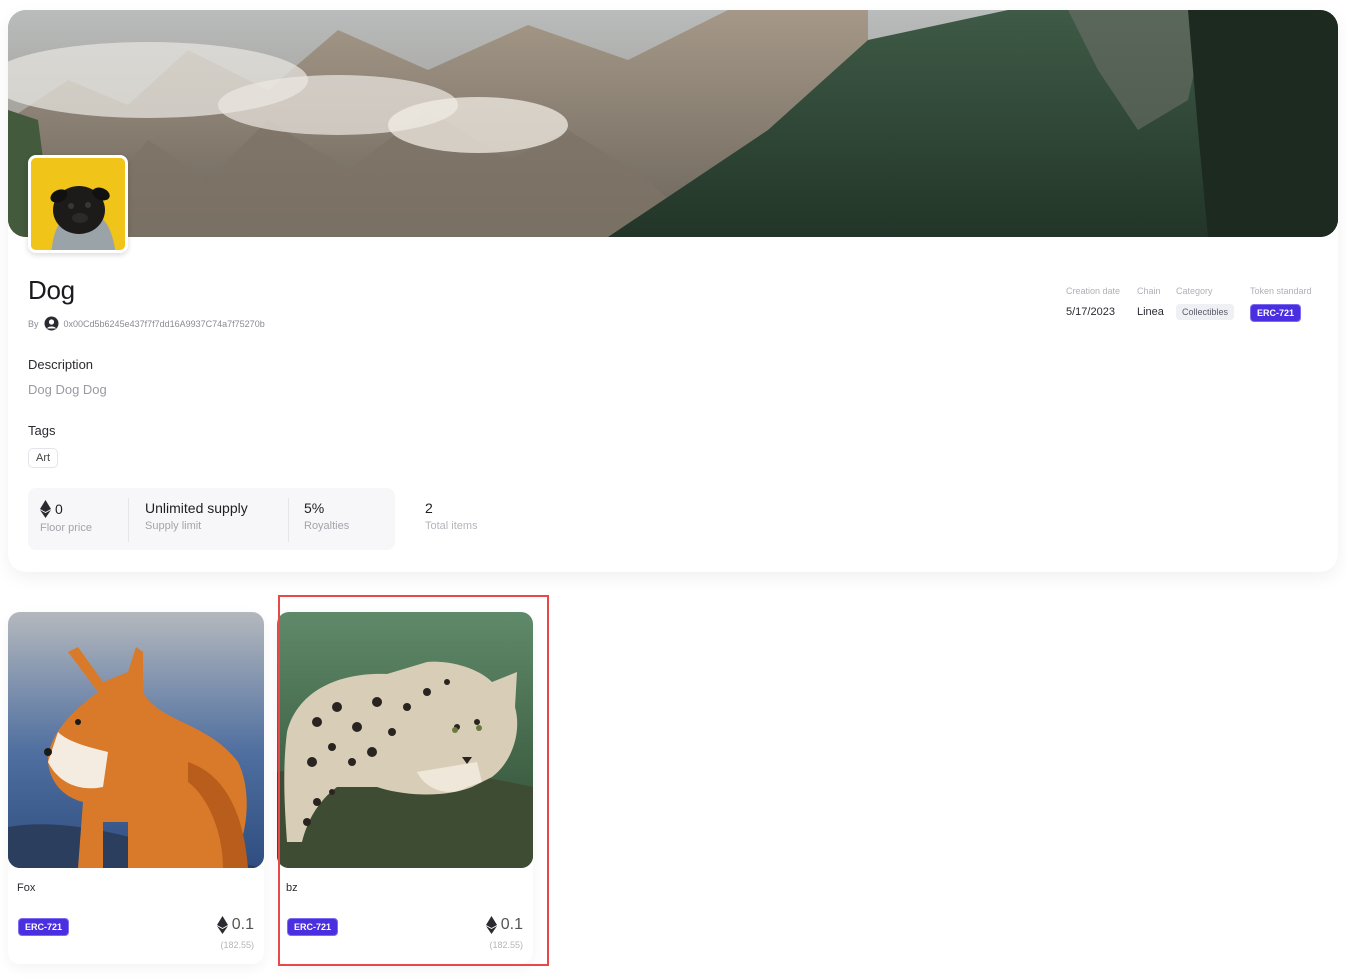  I want to click on collection-title: Dog, so click(51, 290).